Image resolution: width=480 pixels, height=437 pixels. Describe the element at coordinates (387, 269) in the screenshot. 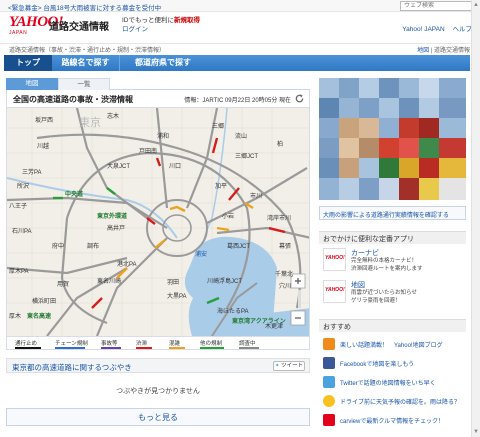

I see `app-carnavi-desc2: 渋滞回避ルートを案内します` at that location.